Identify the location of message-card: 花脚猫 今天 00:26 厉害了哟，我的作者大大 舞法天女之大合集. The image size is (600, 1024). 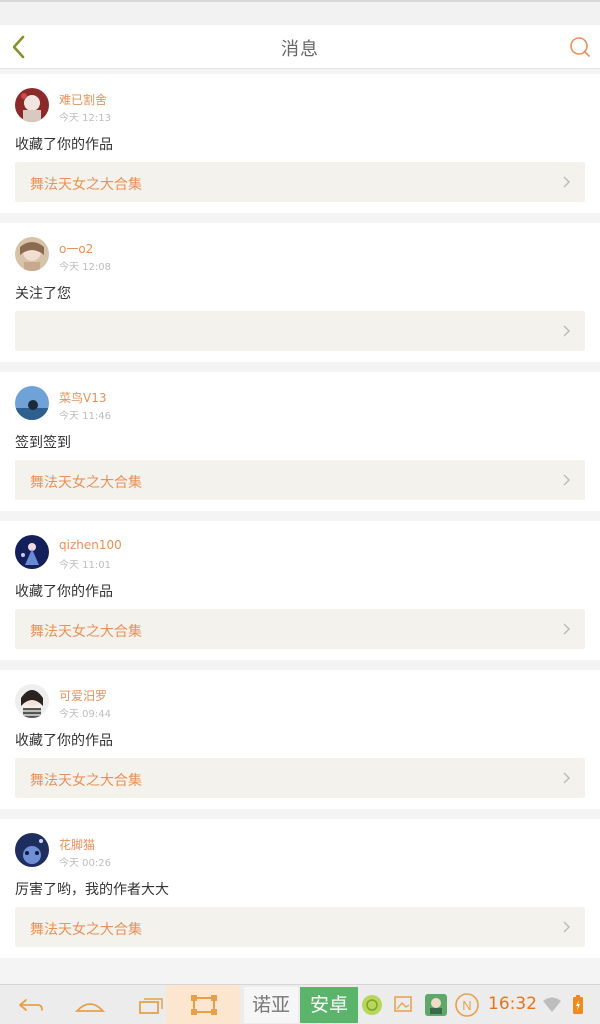
(300, 888).